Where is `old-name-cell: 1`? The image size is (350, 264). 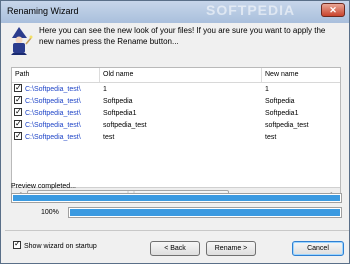
old-name-cell: 1 is located at coordinates (105, 89).